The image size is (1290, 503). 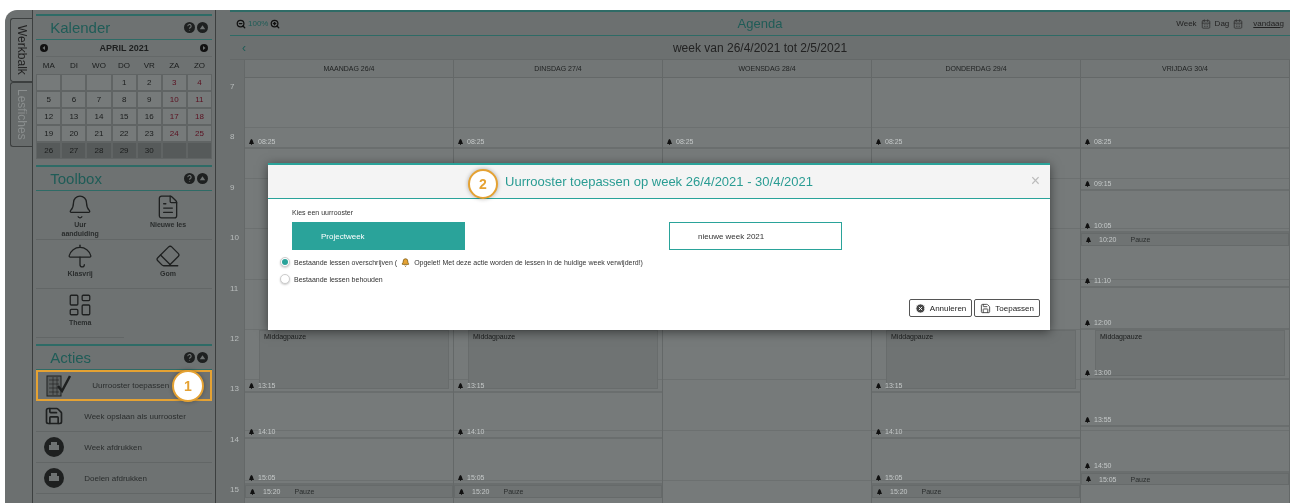 What do you see at coordinates (49, 99) in the screenshot?
I see `calendar-day: 5` at bounding box center [49, 99].